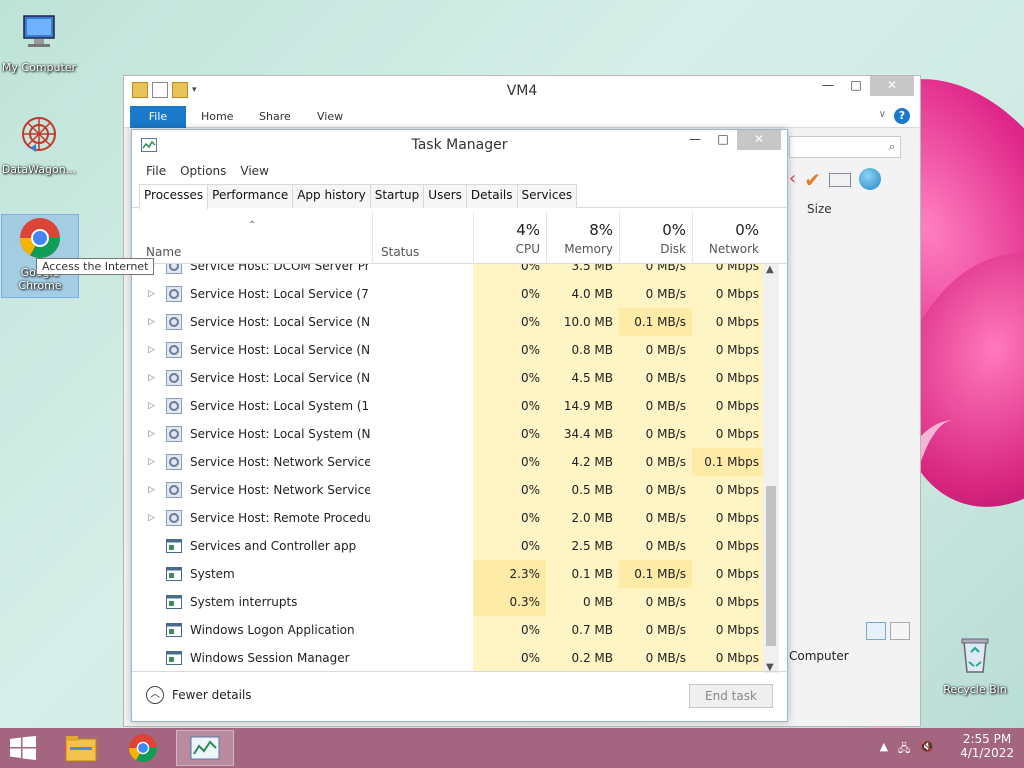 The image size is (1024, 768). What do you see at coordinates (174, 546) in the screenshot?
I see `window-app-icon` at bounding box center [174, 546].